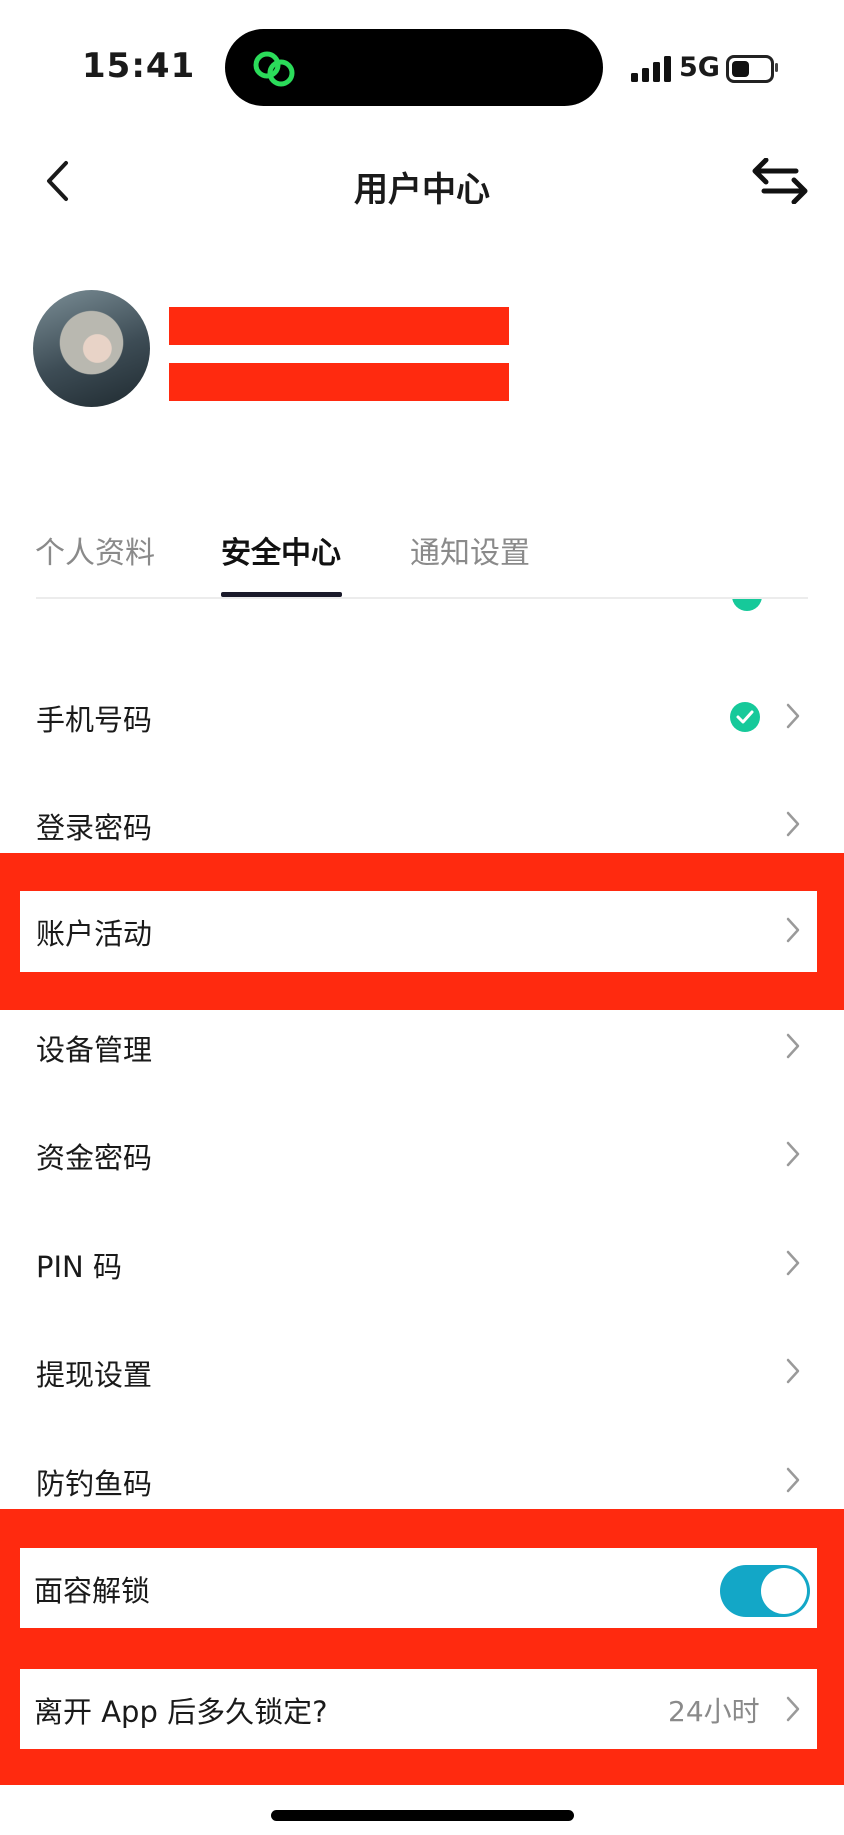 This screenshot has height=1835, width=844. What do you see at coordinates (94, 828) in the screenshot?
I see `list-item-label: 登录密码` at bounding box center [94, 828].